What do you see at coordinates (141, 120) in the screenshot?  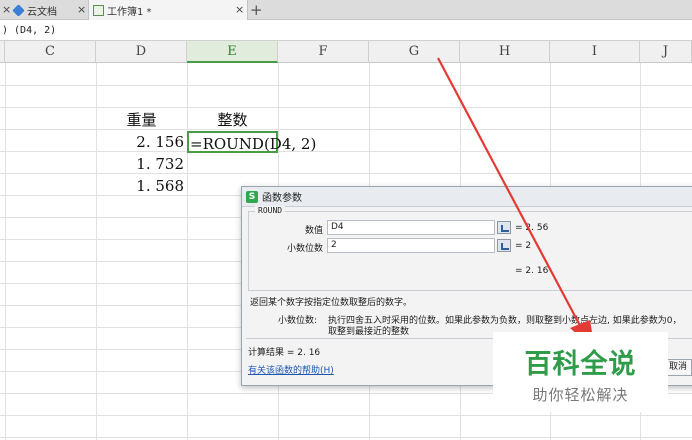 I see `cell-d-header: 重量` at bounding box center [141, 120].